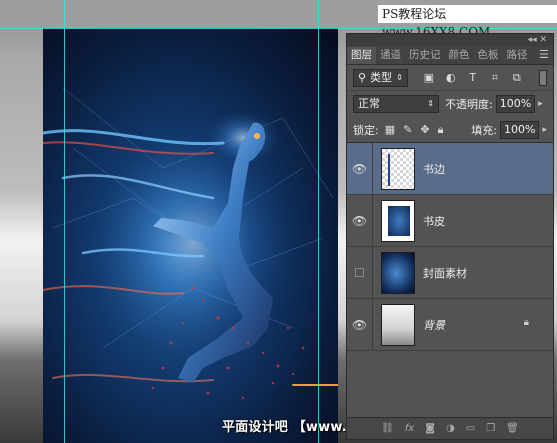  What do you see at coordinates (517, 55) in the screenshot?
I see `tab-paths: 路径` at bounding box center [517, 55].